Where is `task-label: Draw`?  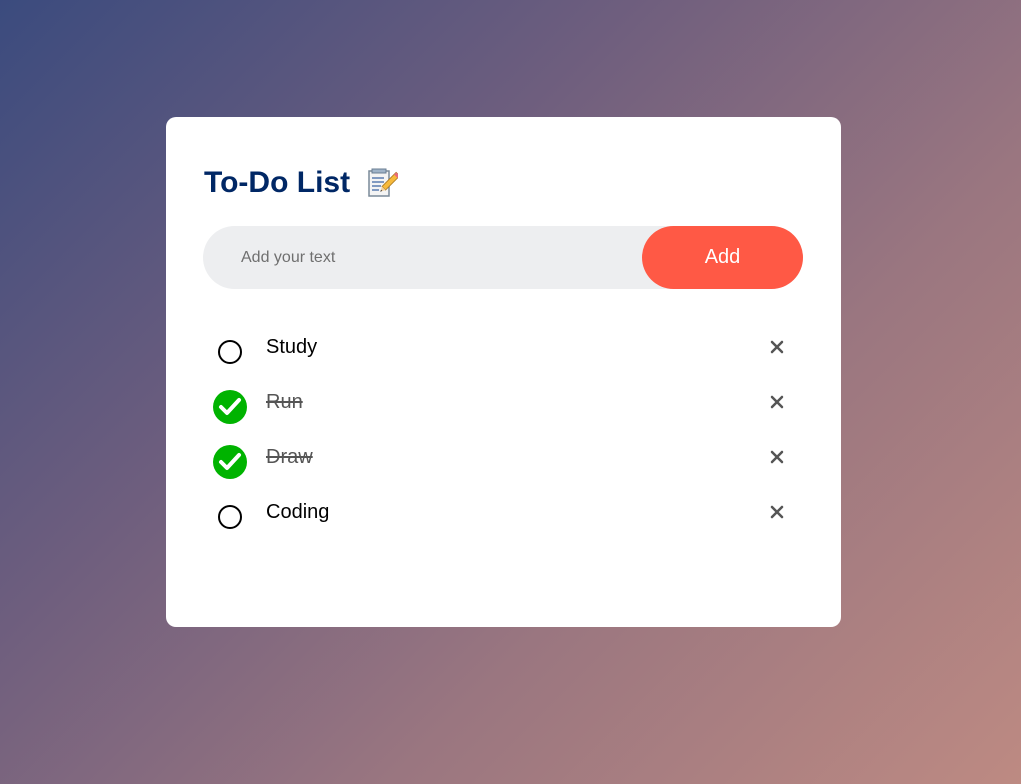
task-label: Draw is located at coordinates (289, 457).